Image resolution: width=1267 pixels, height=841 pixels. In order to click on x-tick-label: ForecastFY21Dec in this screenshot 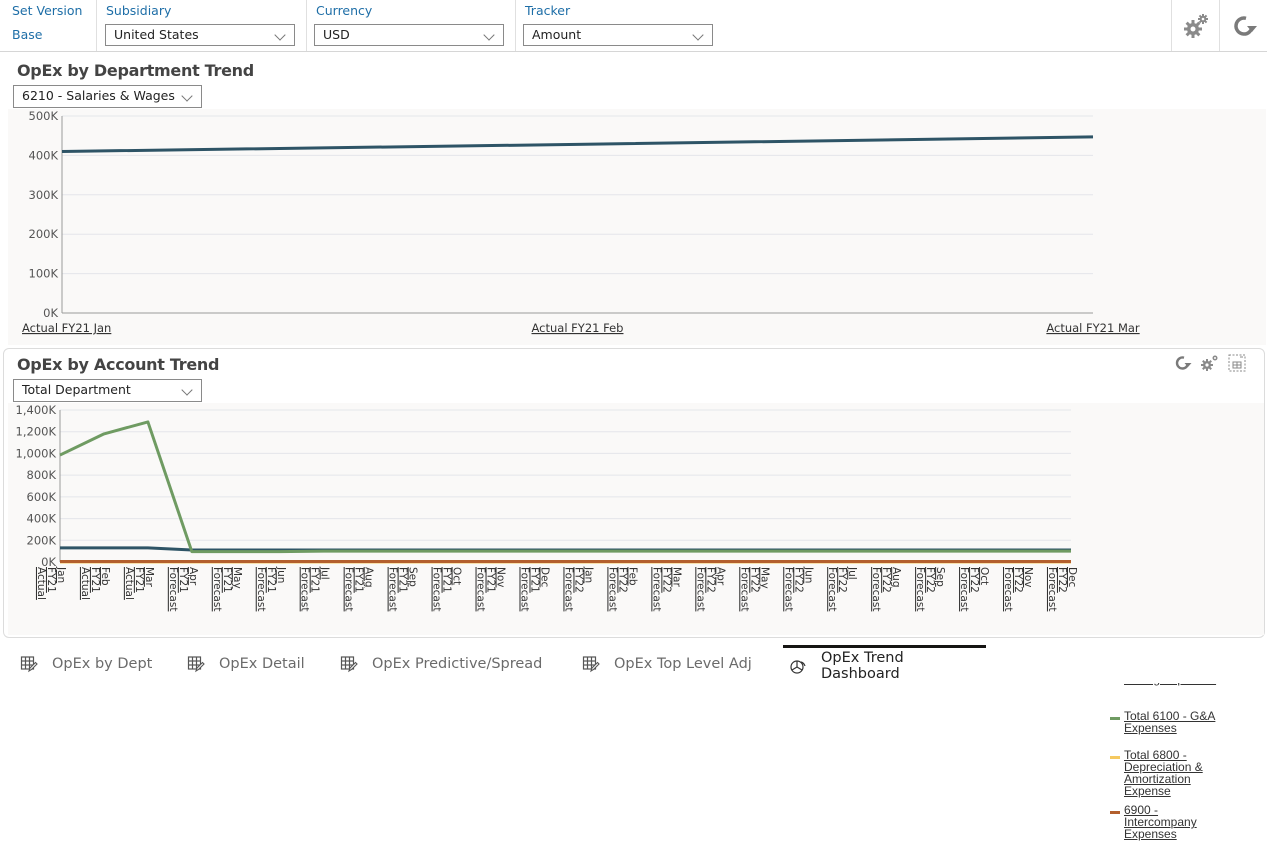, I will do `click(535, 589)`.